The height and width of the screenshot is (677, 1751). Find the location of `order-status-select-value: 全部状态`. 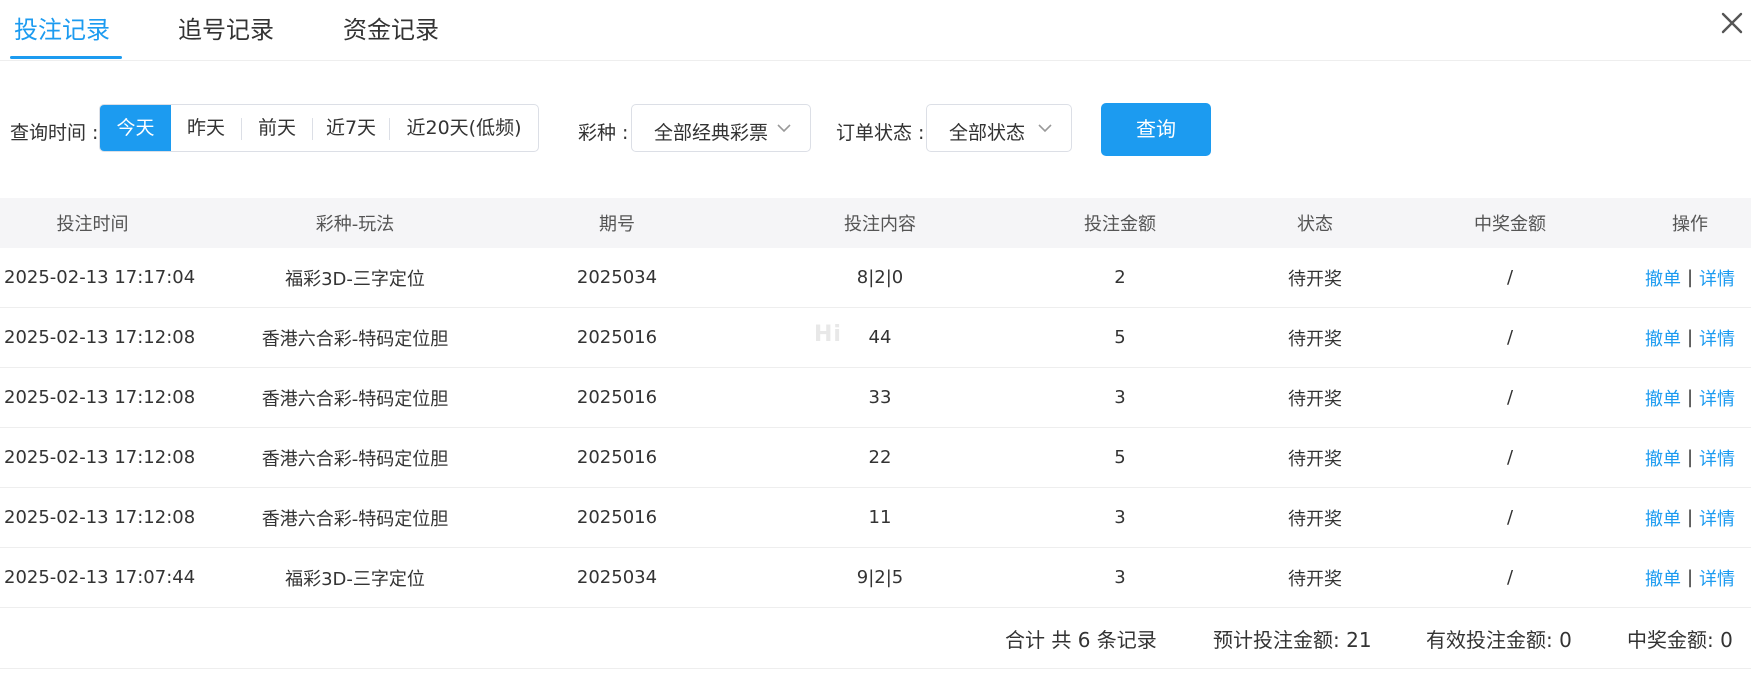

order-status-select-value: 全部状态 is located at coordinates (987, 133).